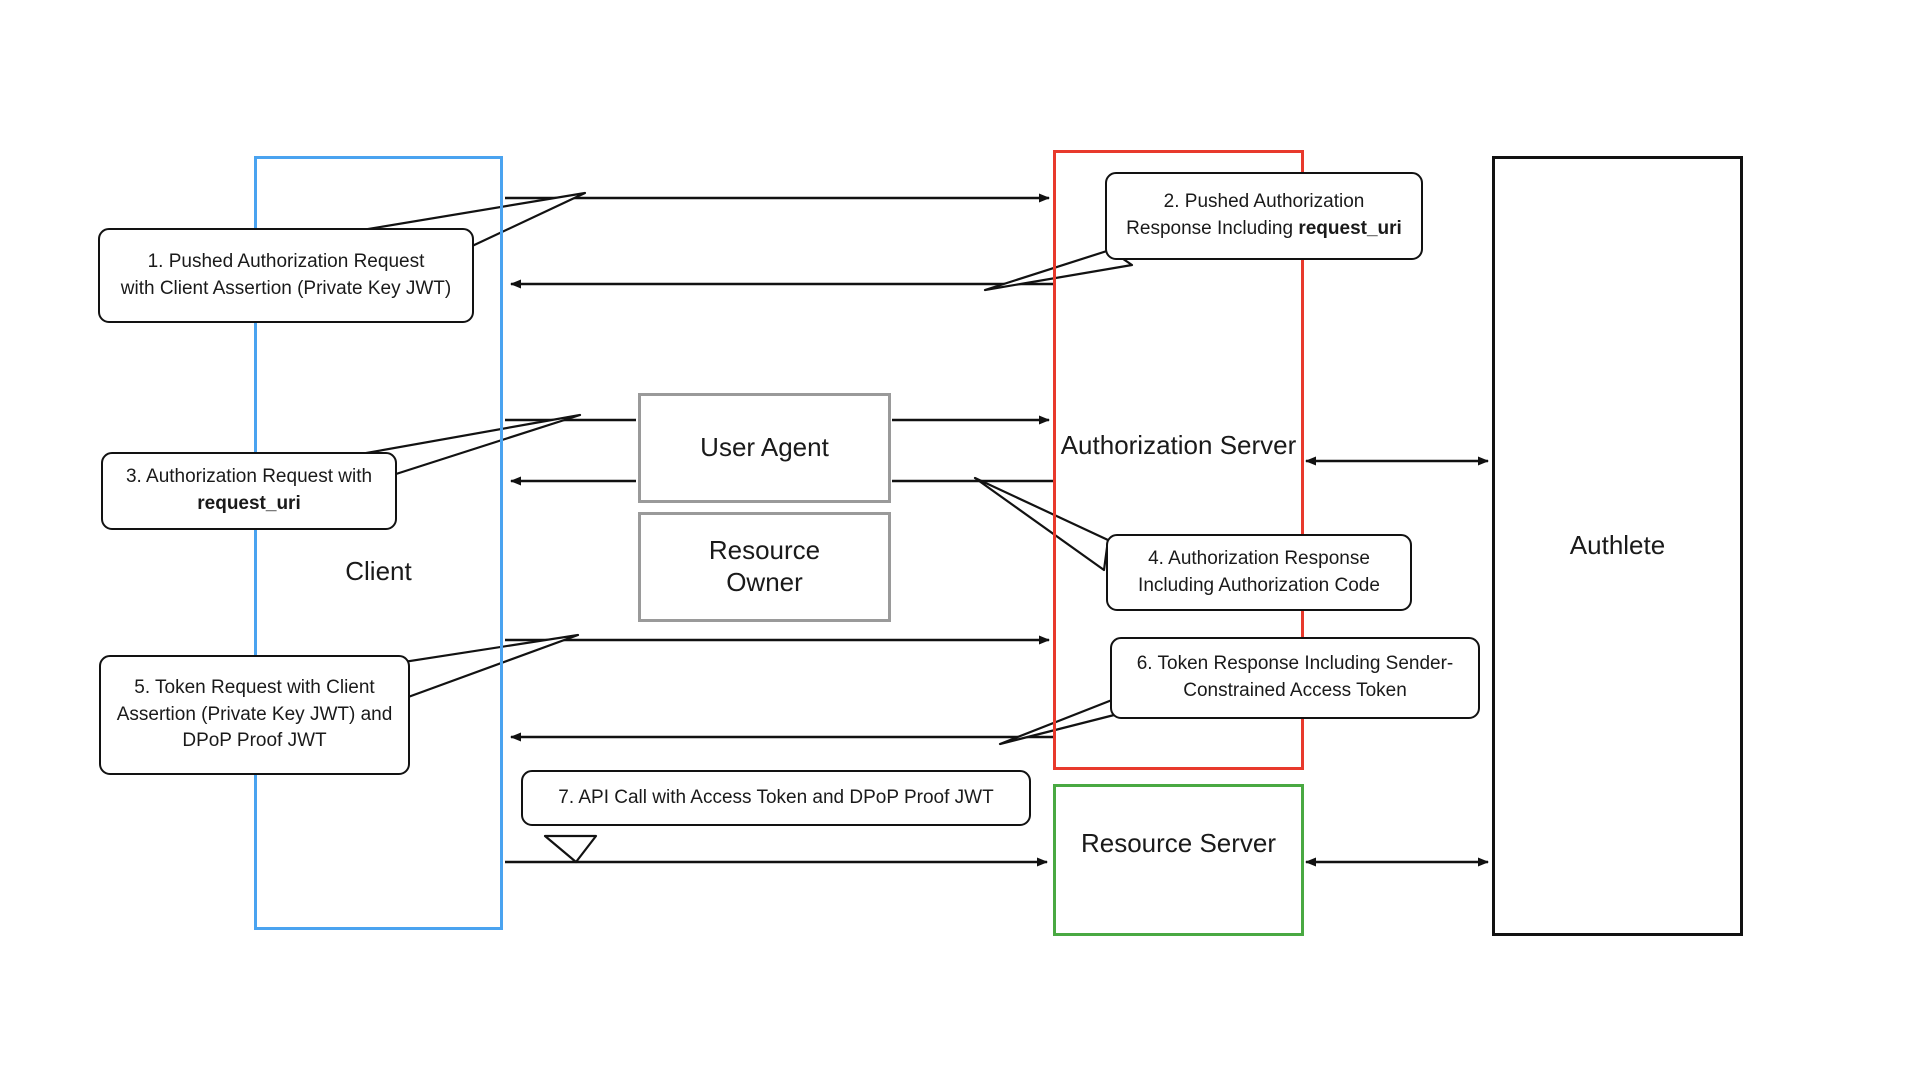 This screenshot has height=1080, width=1920. Describe the element at coordinates (764, 550) in the screenshot. I see `node-resource-owner-label-line1: Resource` at that location.